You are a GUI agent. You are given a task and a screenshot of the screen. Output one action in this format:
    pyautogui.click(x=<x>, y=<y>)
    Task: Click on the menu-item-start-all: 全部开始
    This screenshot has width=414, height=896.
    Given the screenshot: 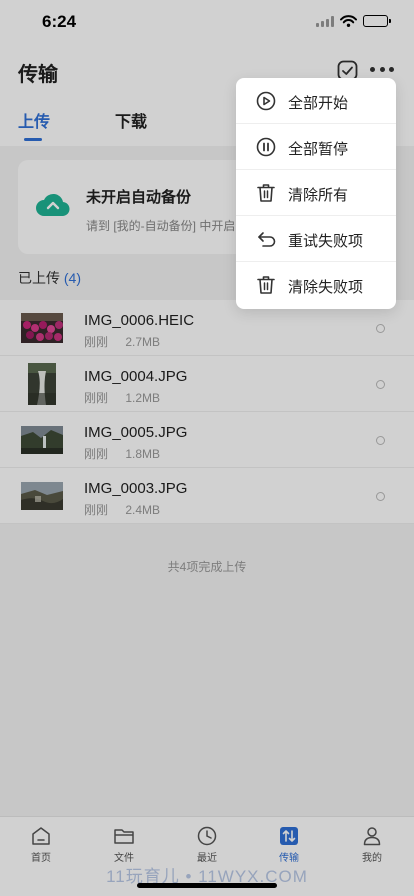 What is the action you would take?
    pyautogui.click(x=316, y=101)
    